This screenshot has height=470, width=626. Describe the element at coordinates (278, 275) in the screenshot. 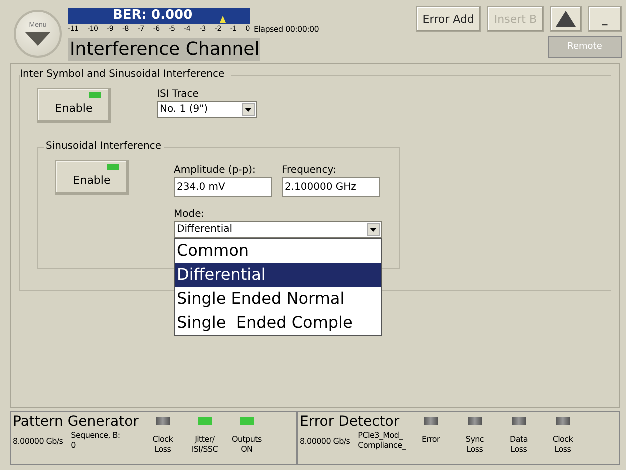

I see `dropdown-option: Differential` at that location.